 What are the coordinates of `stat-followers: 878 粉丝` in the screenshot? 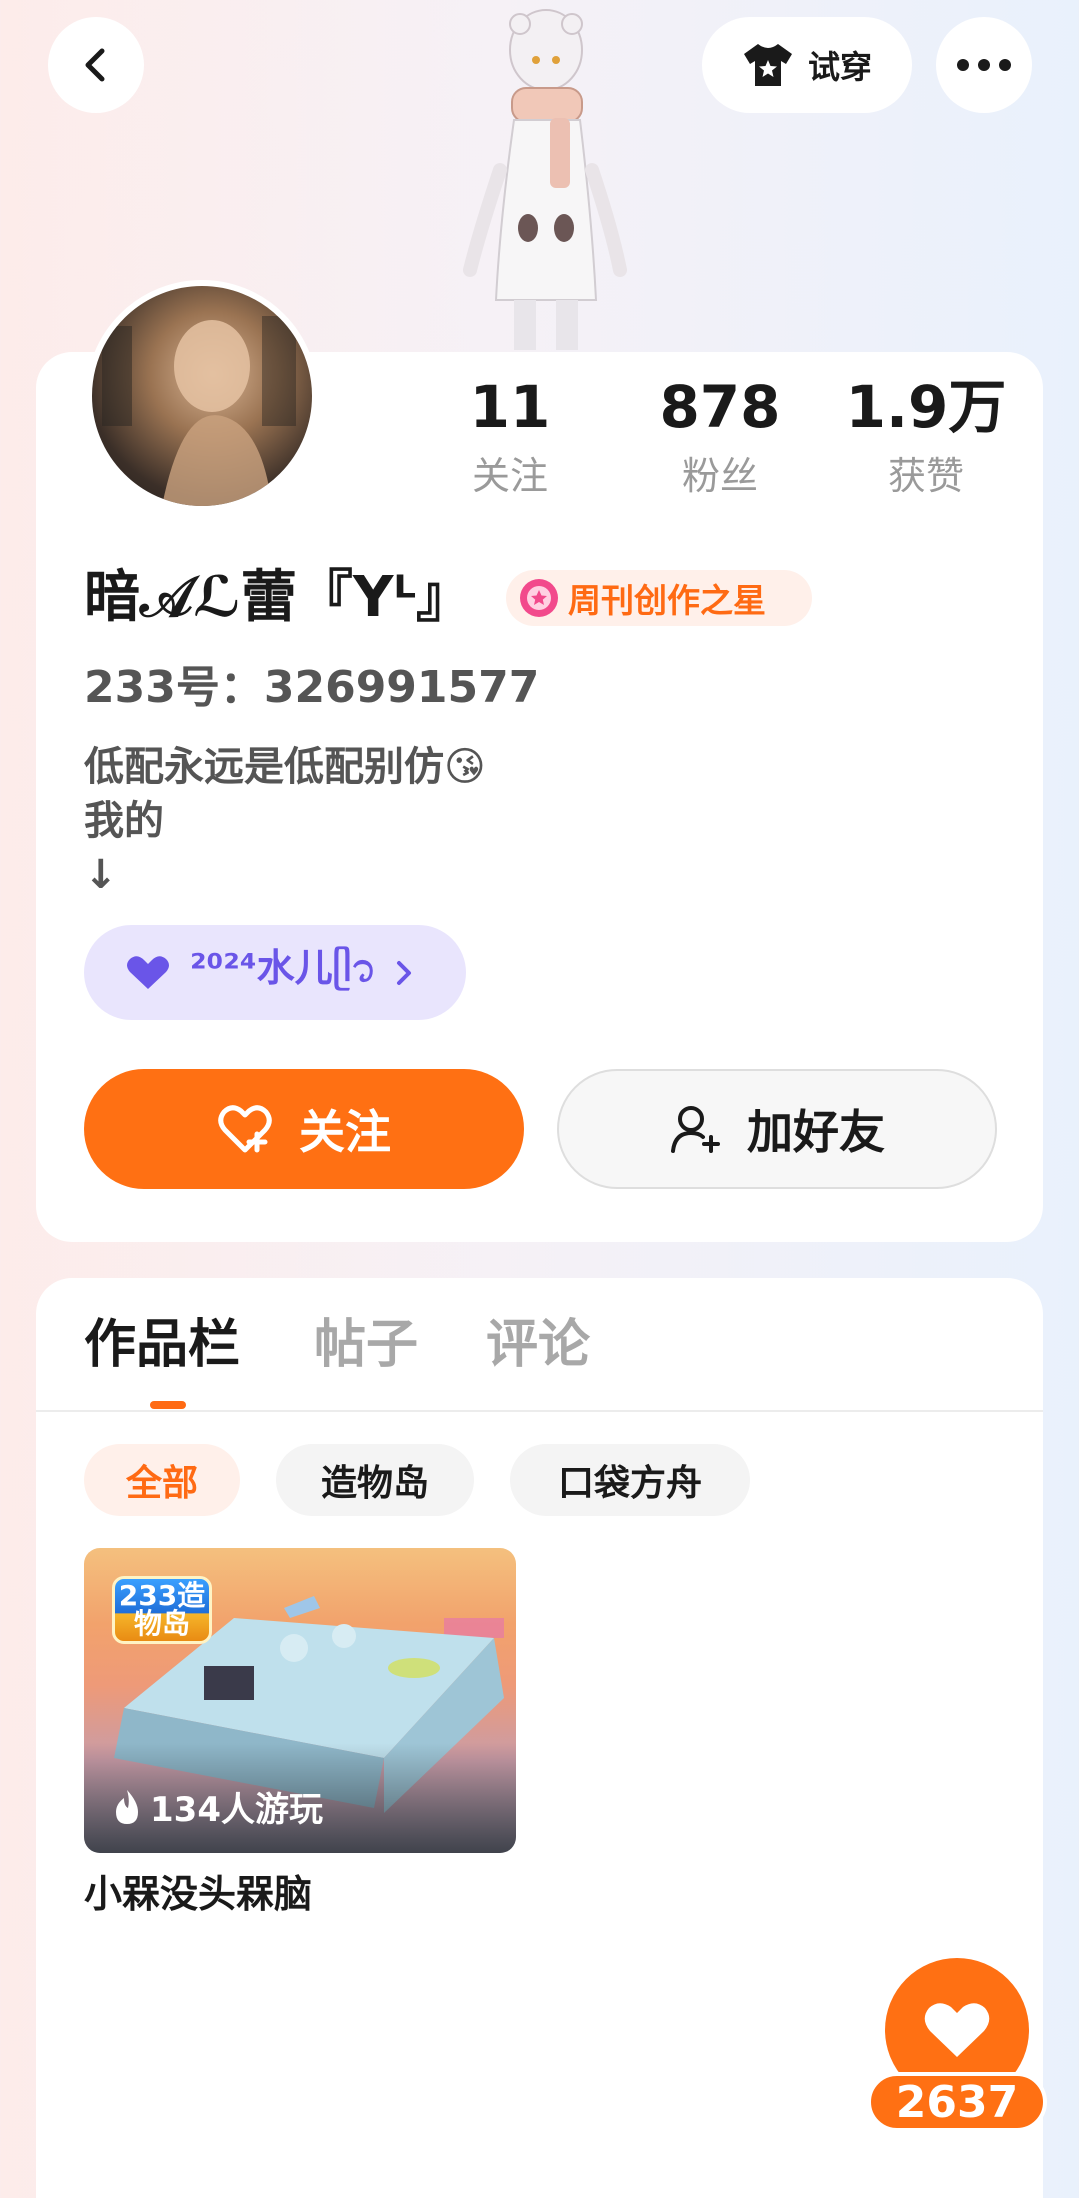 It's located at (720, 438).